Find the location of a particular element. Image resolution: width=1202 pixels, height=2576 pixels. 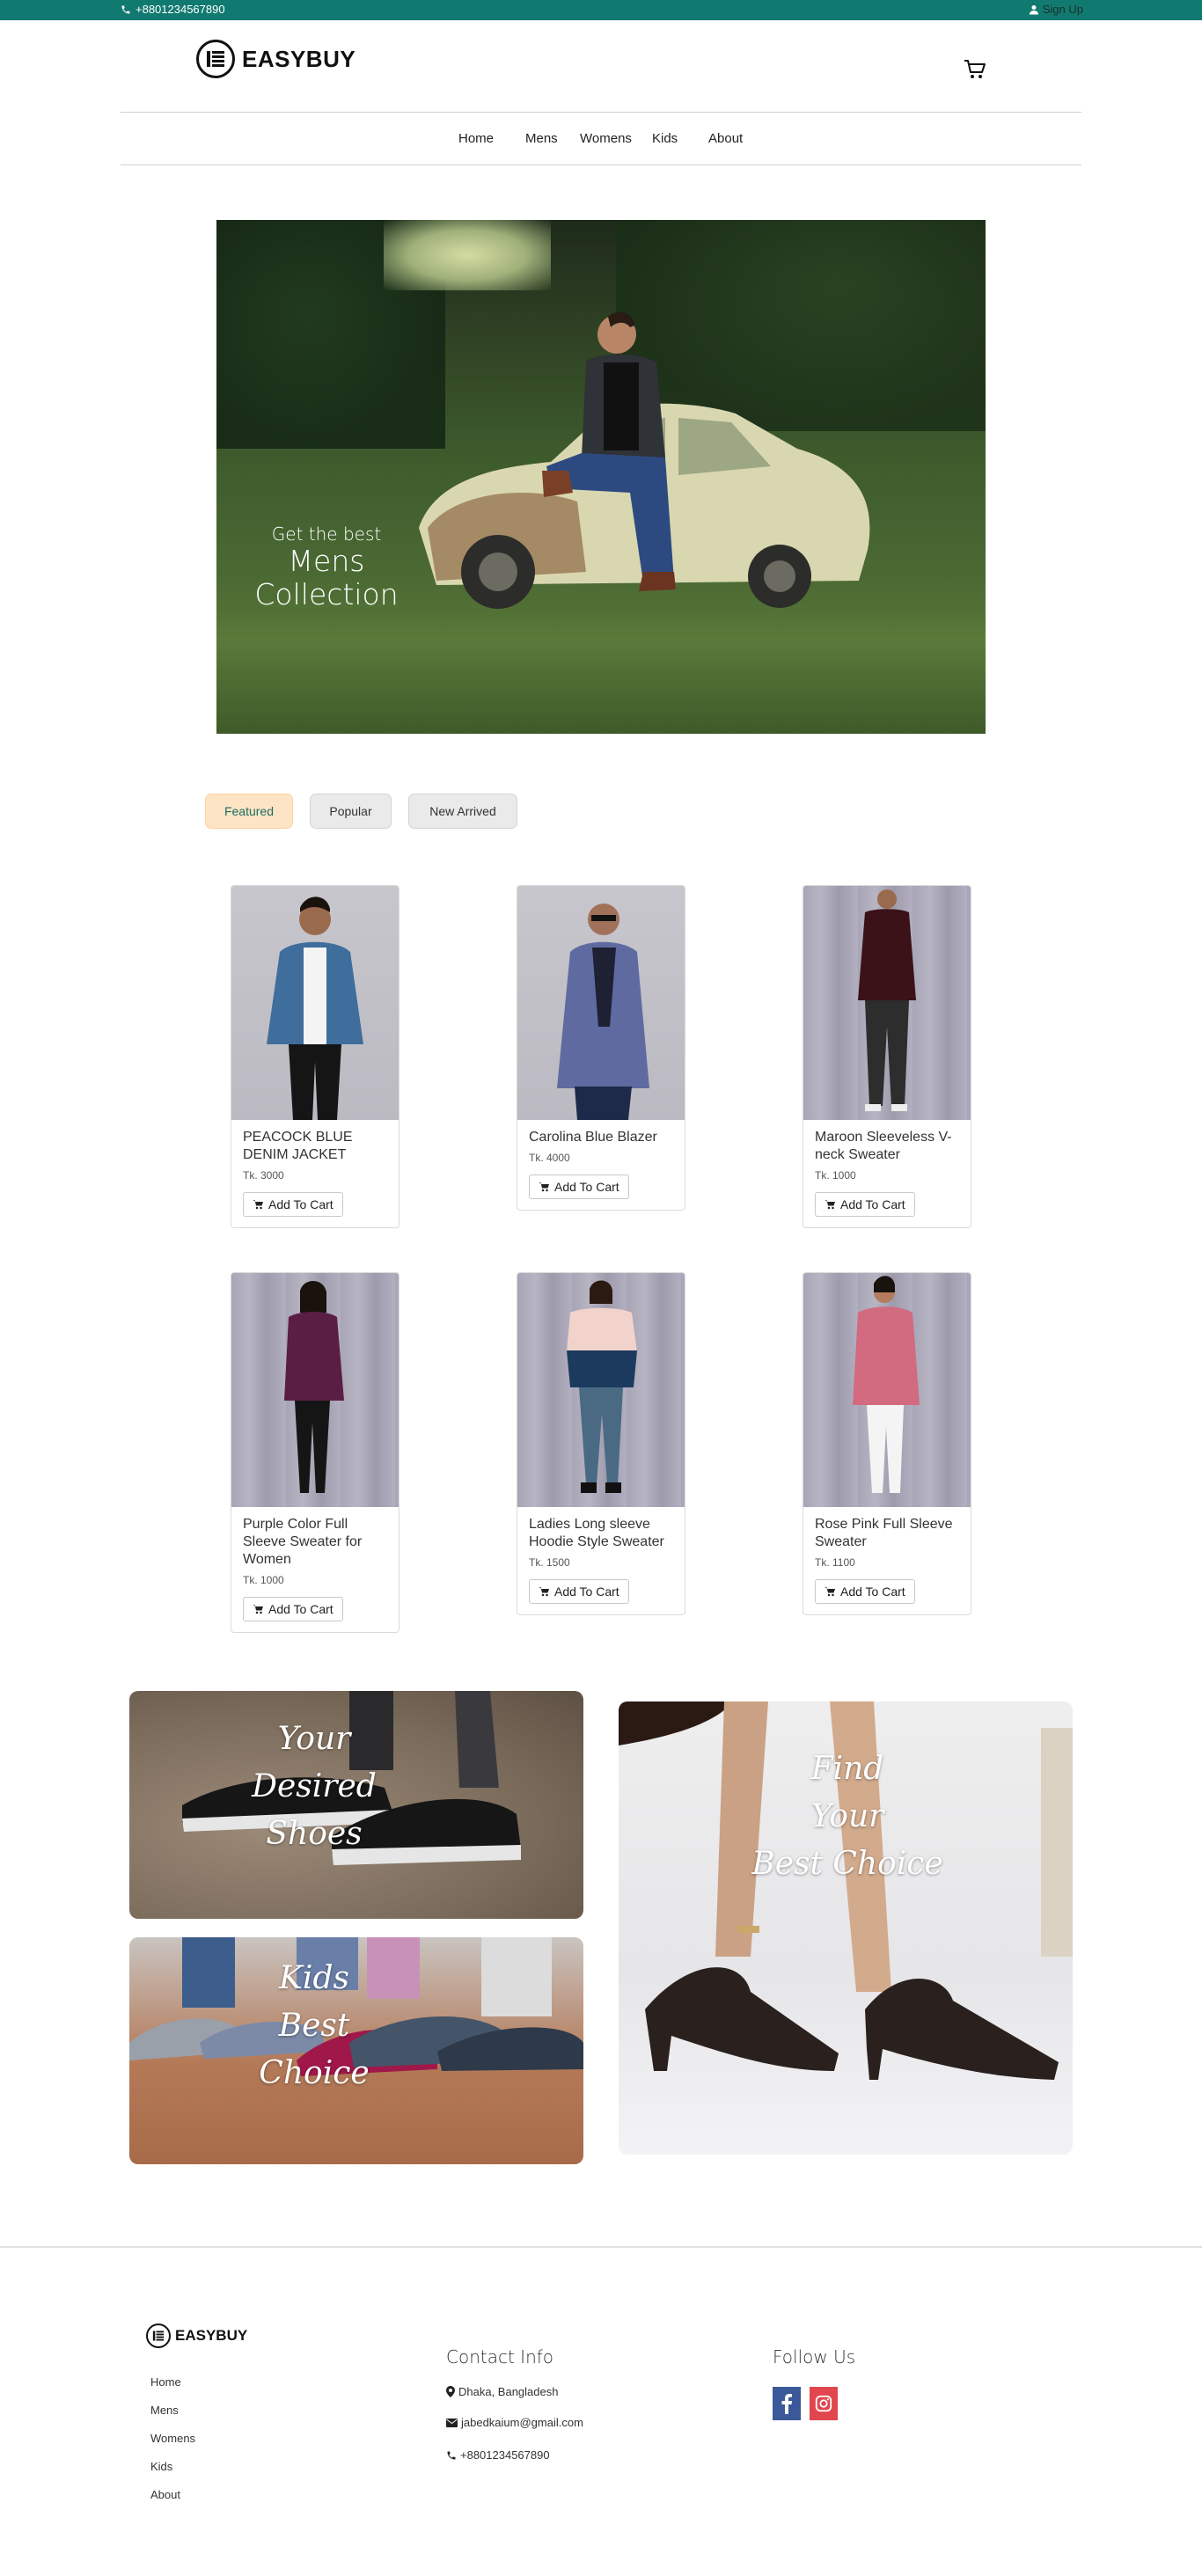

product-name: Rose Pink Full Sleeve Sweater is located at coordinates (887, 1533).